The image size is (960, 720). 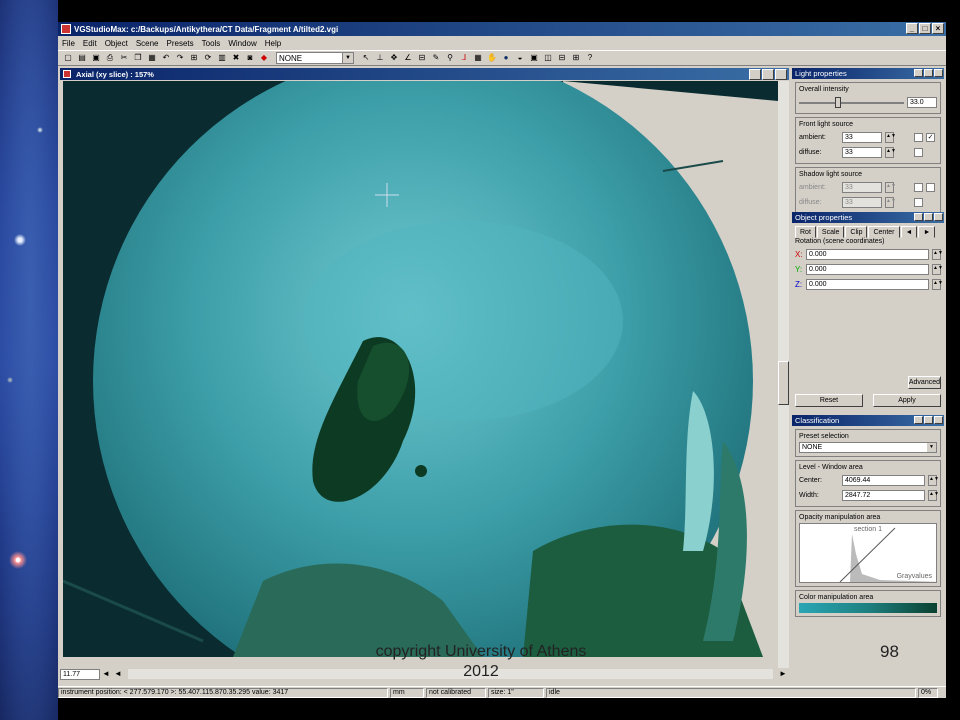 I want to click on picker-icon: ⚲, so click(x=450, y=58).